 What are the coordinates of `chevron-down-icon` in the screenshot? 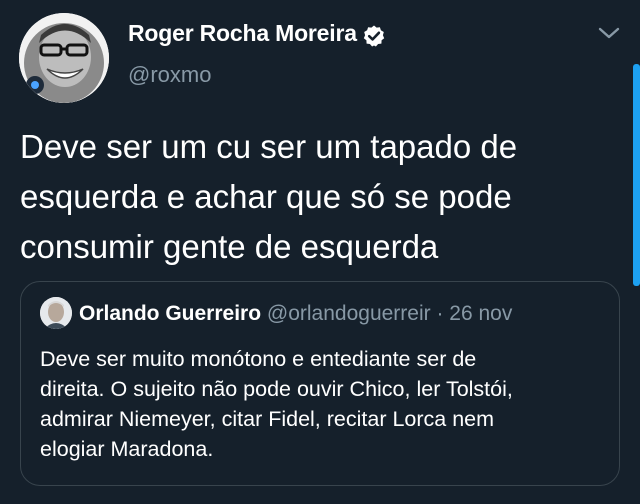 It's located at (609, 33).